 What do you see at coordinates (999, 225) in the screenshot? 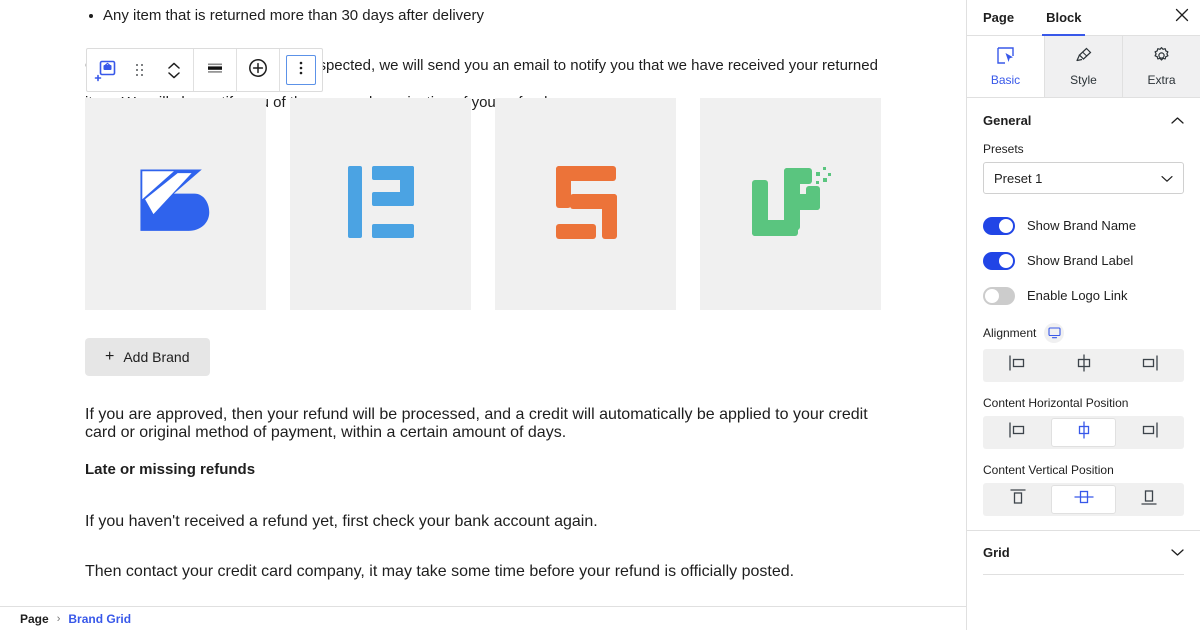
I see `toggle-show-brand-name` at bounding box center [999, 225].